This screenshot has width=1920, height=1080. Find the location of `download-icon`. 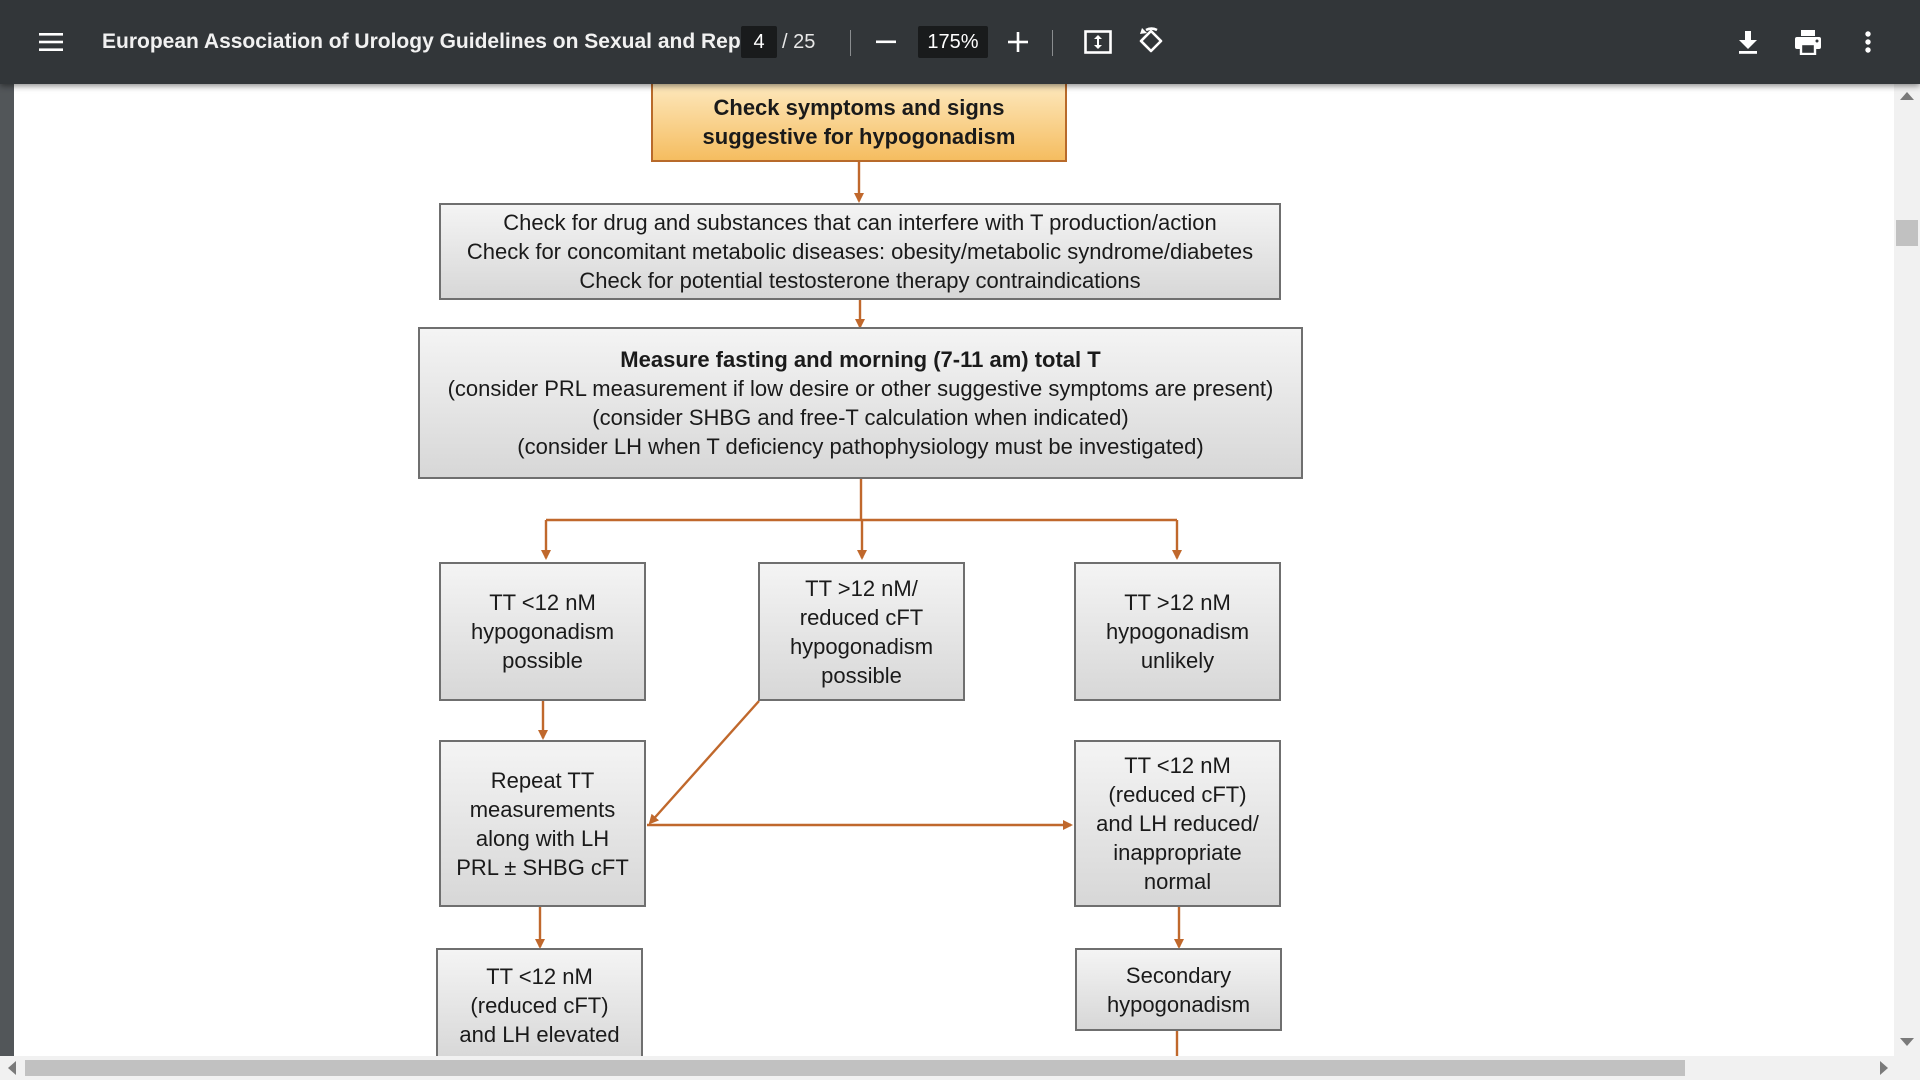

download-icon is located at coordinates (1748, 42).